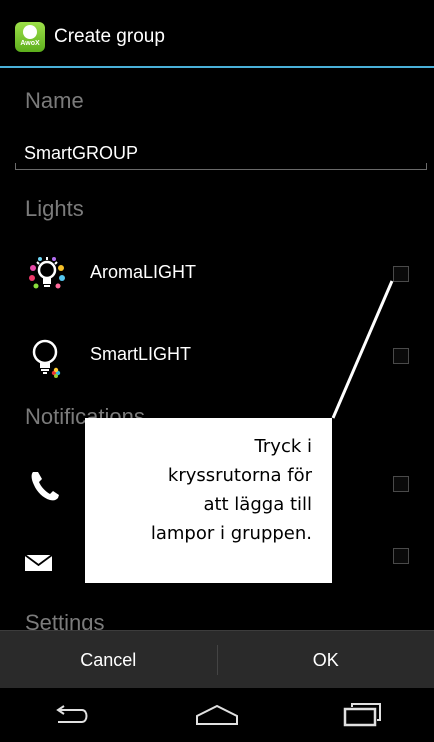 The width and height of the screenshot is (434, 742). What do you see at coordinates (283, 446) in the screenshot?
I see `callout-line-1: Tryck i` at bounding box center [283, 446].